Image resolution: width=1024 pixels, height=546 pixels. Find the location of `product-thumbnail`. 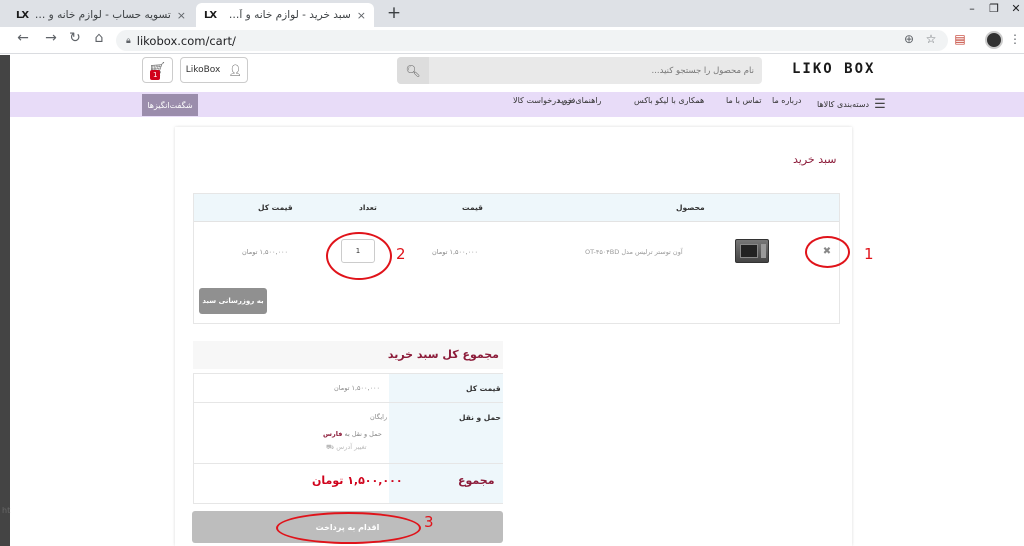

product-thumbnail is located at coordinates (752, 251).